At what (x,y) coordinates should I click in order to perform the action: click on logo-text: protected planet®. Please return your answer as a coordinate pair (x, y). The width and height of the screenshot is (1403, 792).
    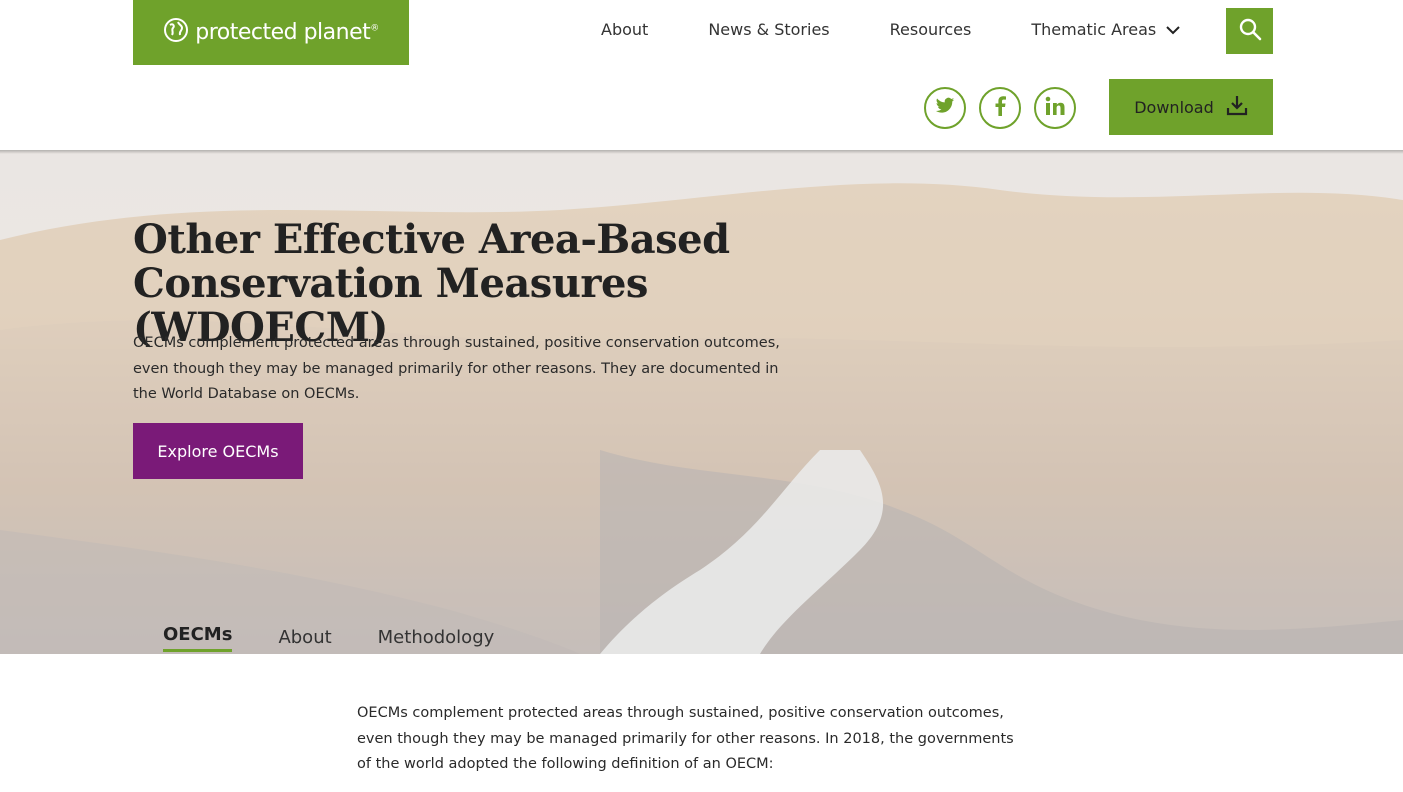
    Looking at the image, I should click on (287, 32).